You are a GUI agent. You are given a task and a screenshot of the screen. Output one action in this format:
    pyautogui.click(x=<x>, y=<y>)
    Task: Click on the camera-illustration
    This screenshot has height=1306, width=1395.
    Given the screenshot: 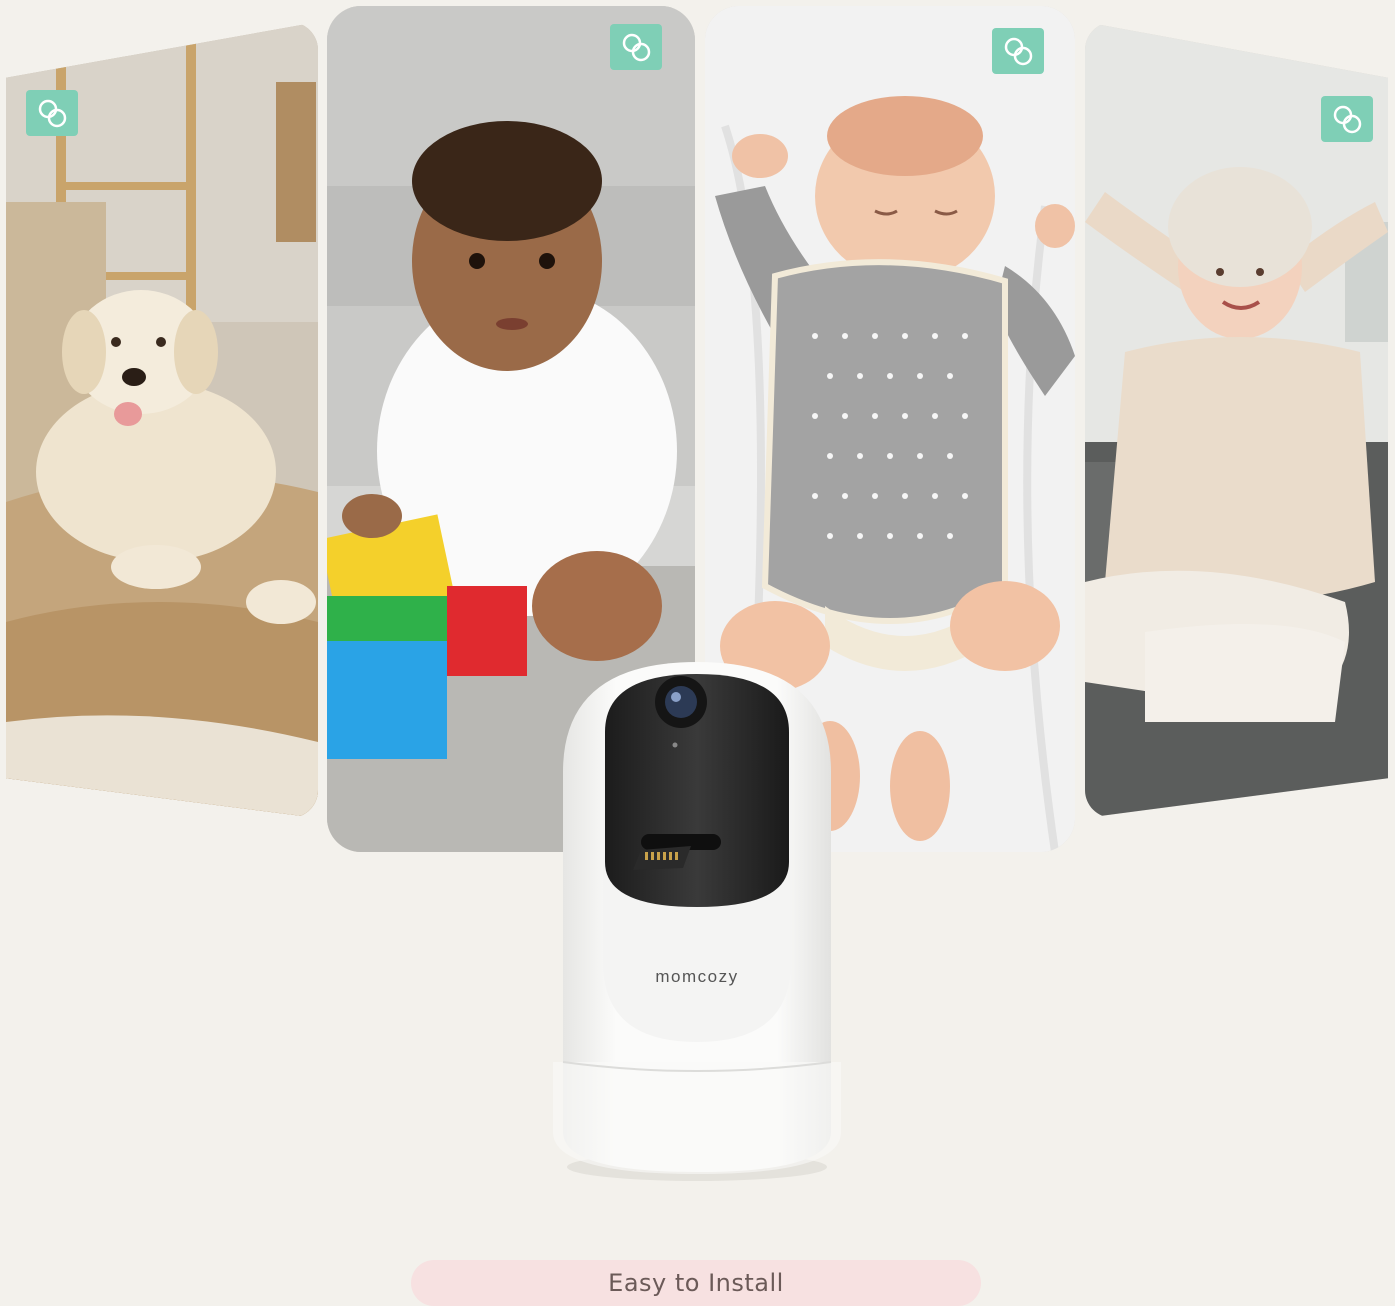 What is the action you would take?
    pyautogui.click(x=697, y=921)
    